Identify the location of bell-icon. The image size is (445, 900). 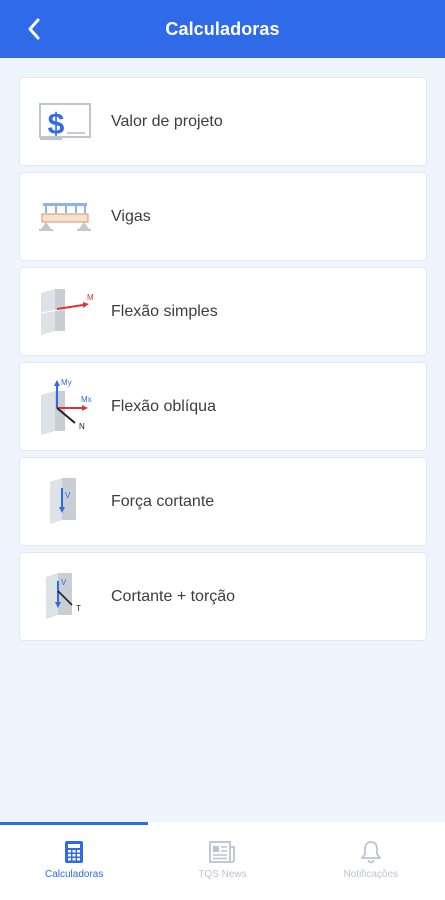
(370, 852).